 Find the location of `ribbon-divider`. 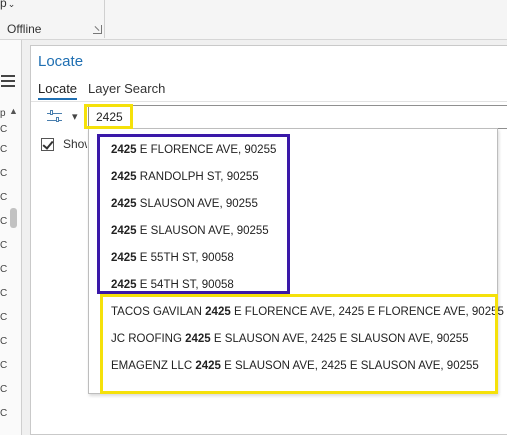

ribbon-divider is located at coordinates (104, 19).